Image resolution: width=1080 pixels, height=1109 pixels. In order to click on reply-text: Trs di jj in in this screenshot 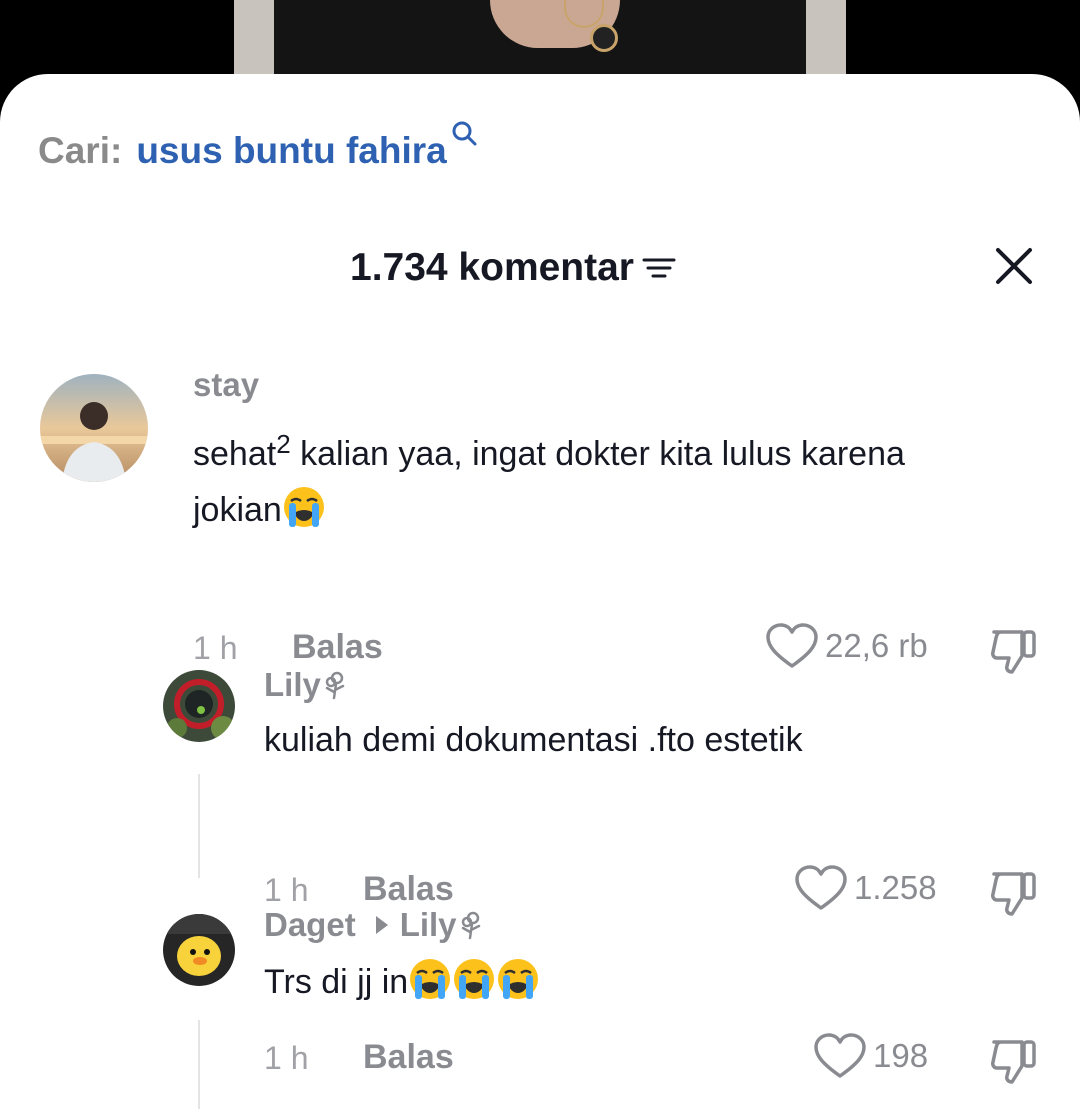, I will do `click(654, 982)`.